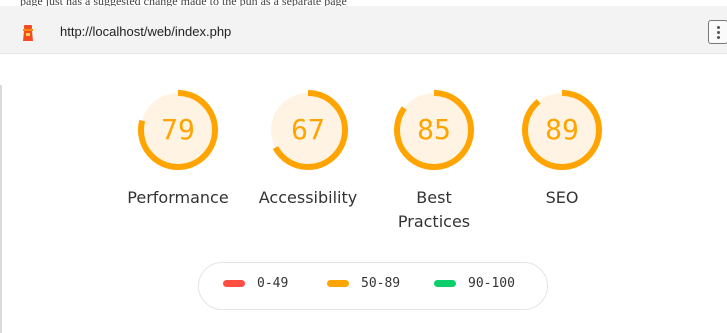  Describe the element at coordinates (562, 197) in the screenshot. I see `seo-label: SEO` at that location.